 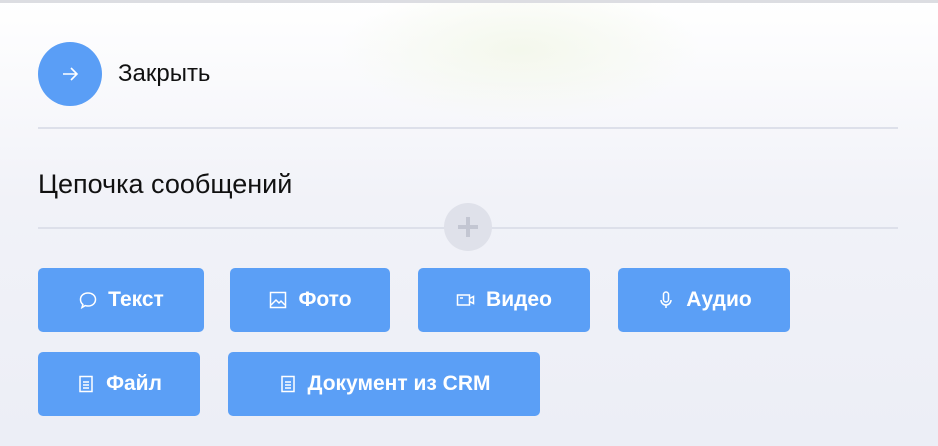 What do you see at coordinates (278, 300) in the screenshot?
I see `image-icon` at bounding box center [278, 300].